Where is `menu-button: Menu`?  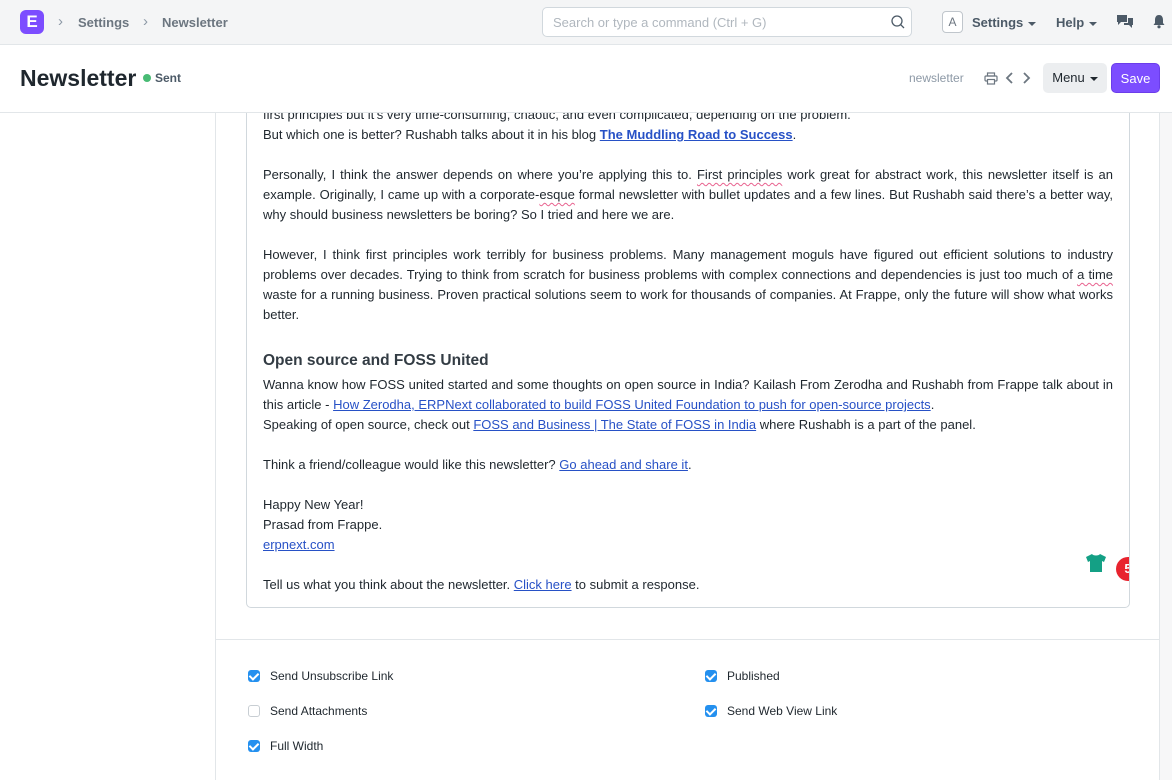
menu-button: Menu is located at coordinates (1075, 78).